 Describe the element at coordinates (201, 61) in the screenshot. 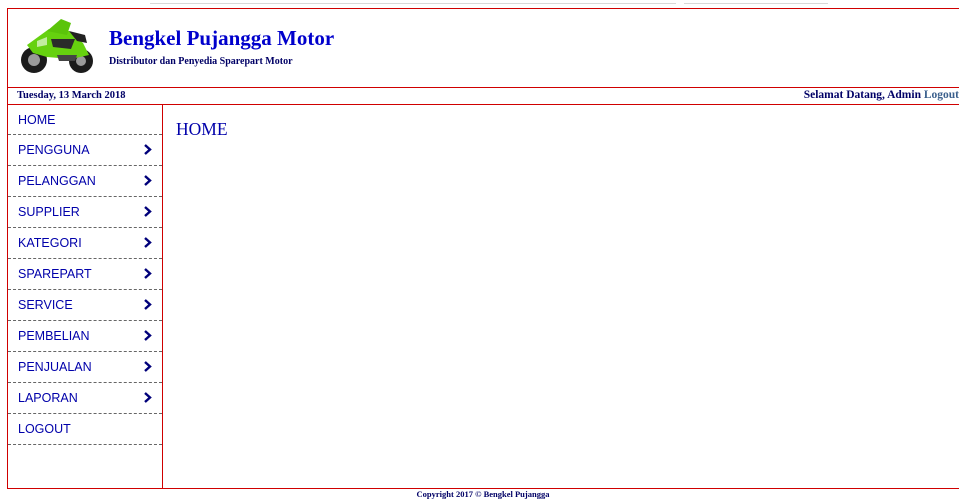

I see `site-subtitle: Distributor dan Penyedia Sparepart Motor` at that location.